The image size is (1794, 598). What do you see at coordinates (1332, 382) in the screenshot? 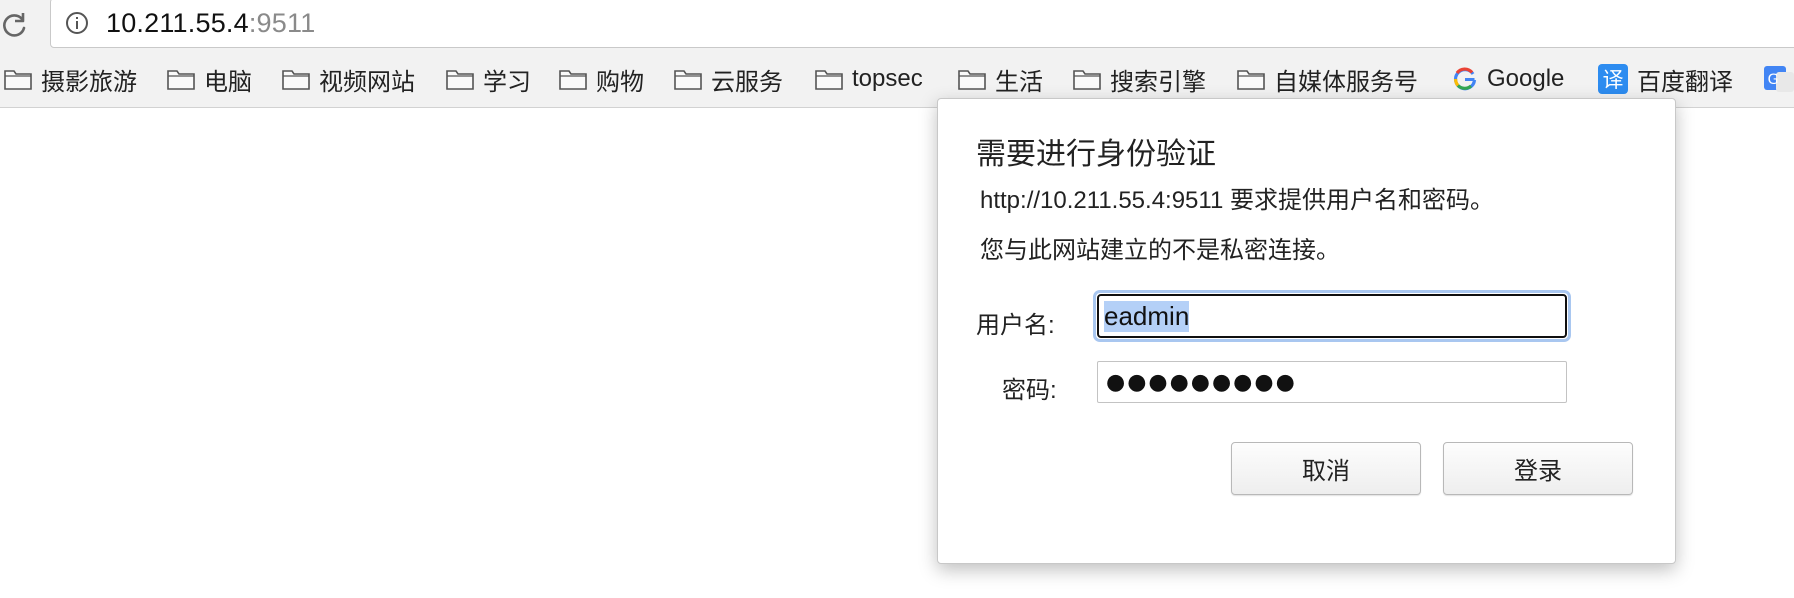
I see `password-input` at bounding box center [1332, 382].